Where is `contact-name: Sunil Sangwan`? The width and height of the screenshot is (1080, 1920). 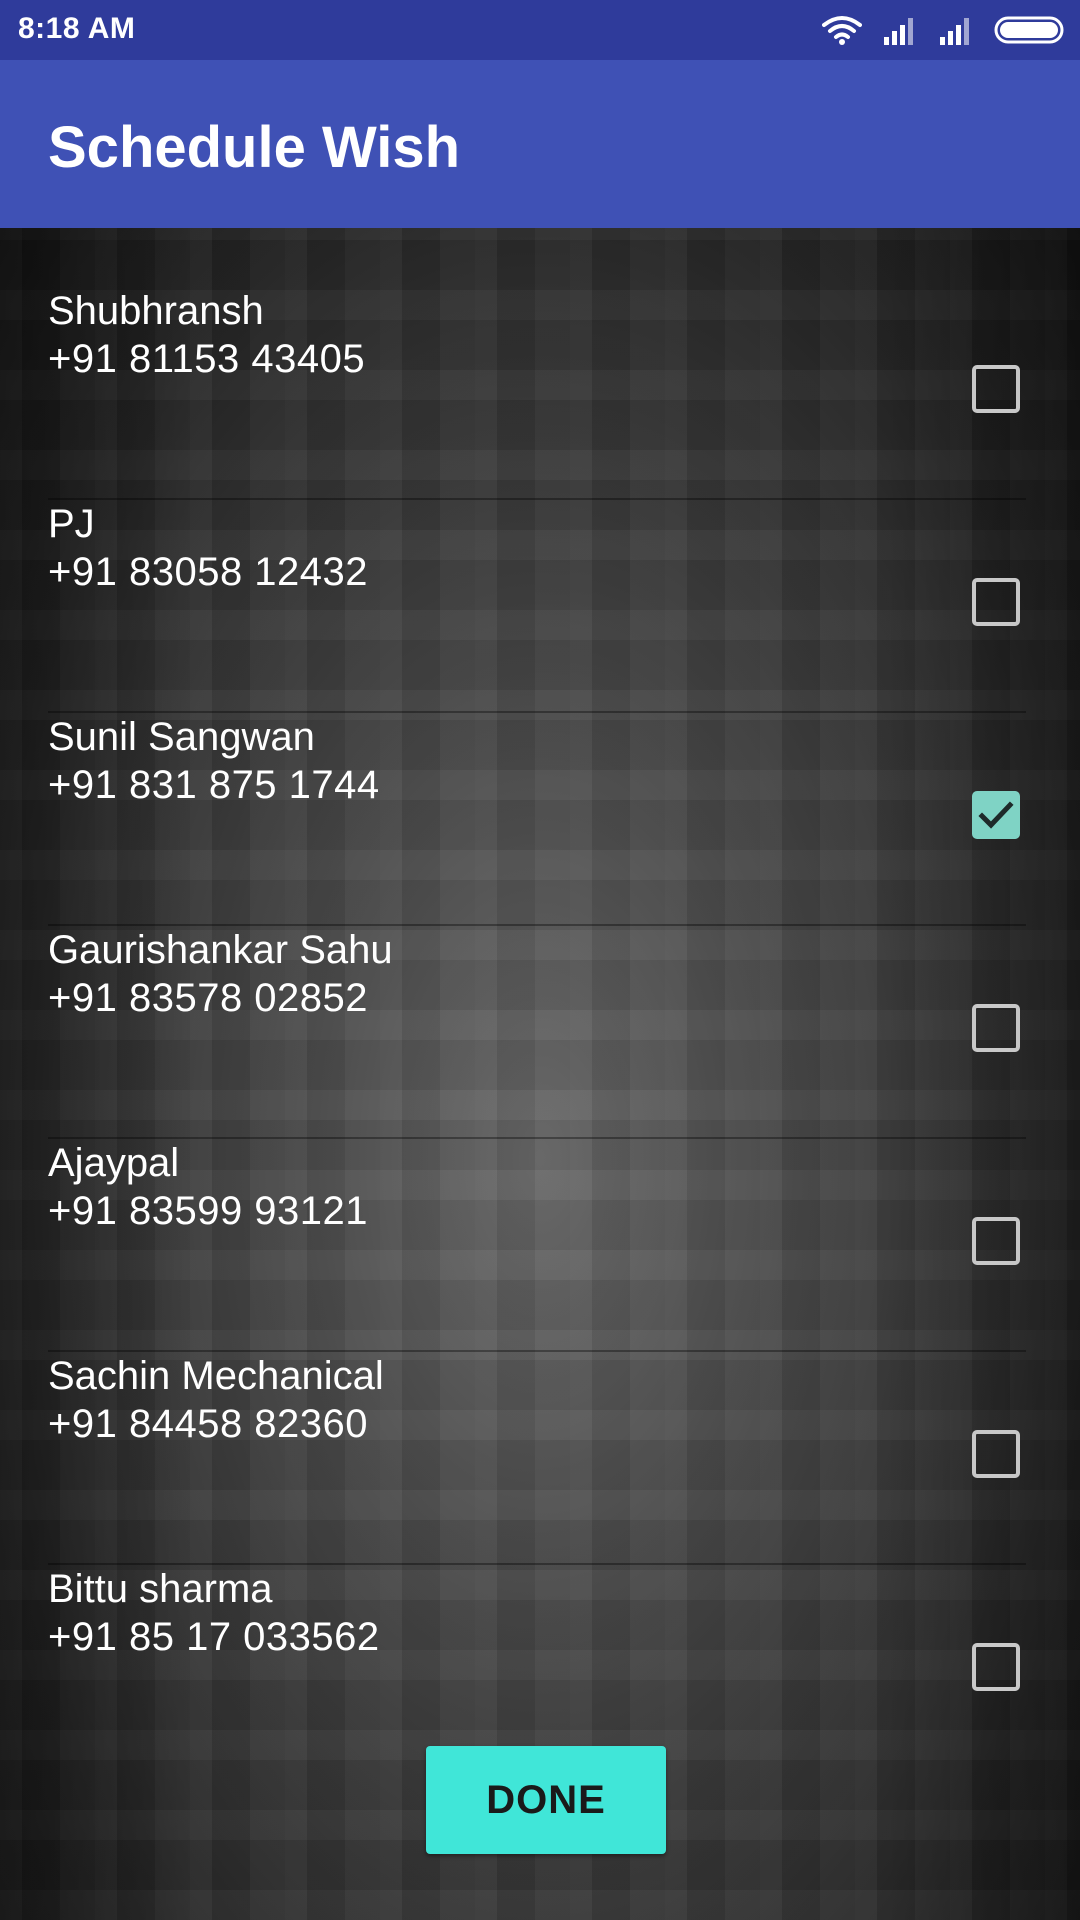
contact-name: Sunil Sangwan is located at coordinates (181, 737).